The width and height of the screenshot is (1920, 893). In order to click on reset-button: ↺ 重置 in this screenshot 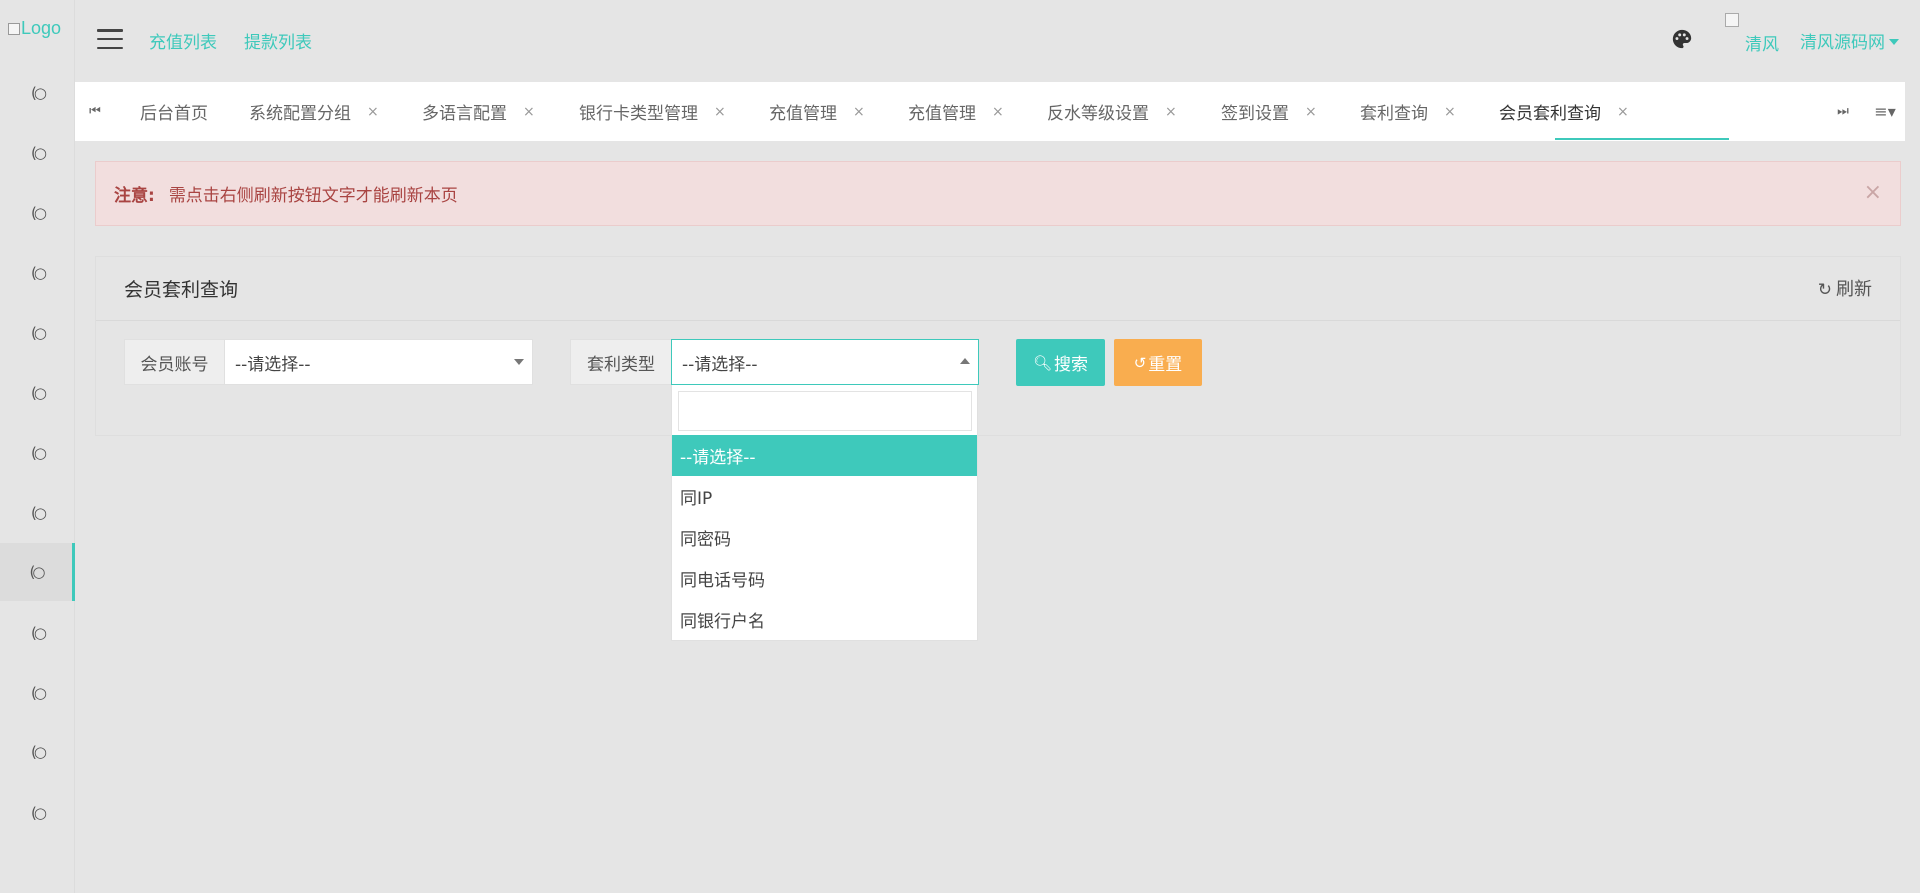, I will do `click(1158, 362)`.